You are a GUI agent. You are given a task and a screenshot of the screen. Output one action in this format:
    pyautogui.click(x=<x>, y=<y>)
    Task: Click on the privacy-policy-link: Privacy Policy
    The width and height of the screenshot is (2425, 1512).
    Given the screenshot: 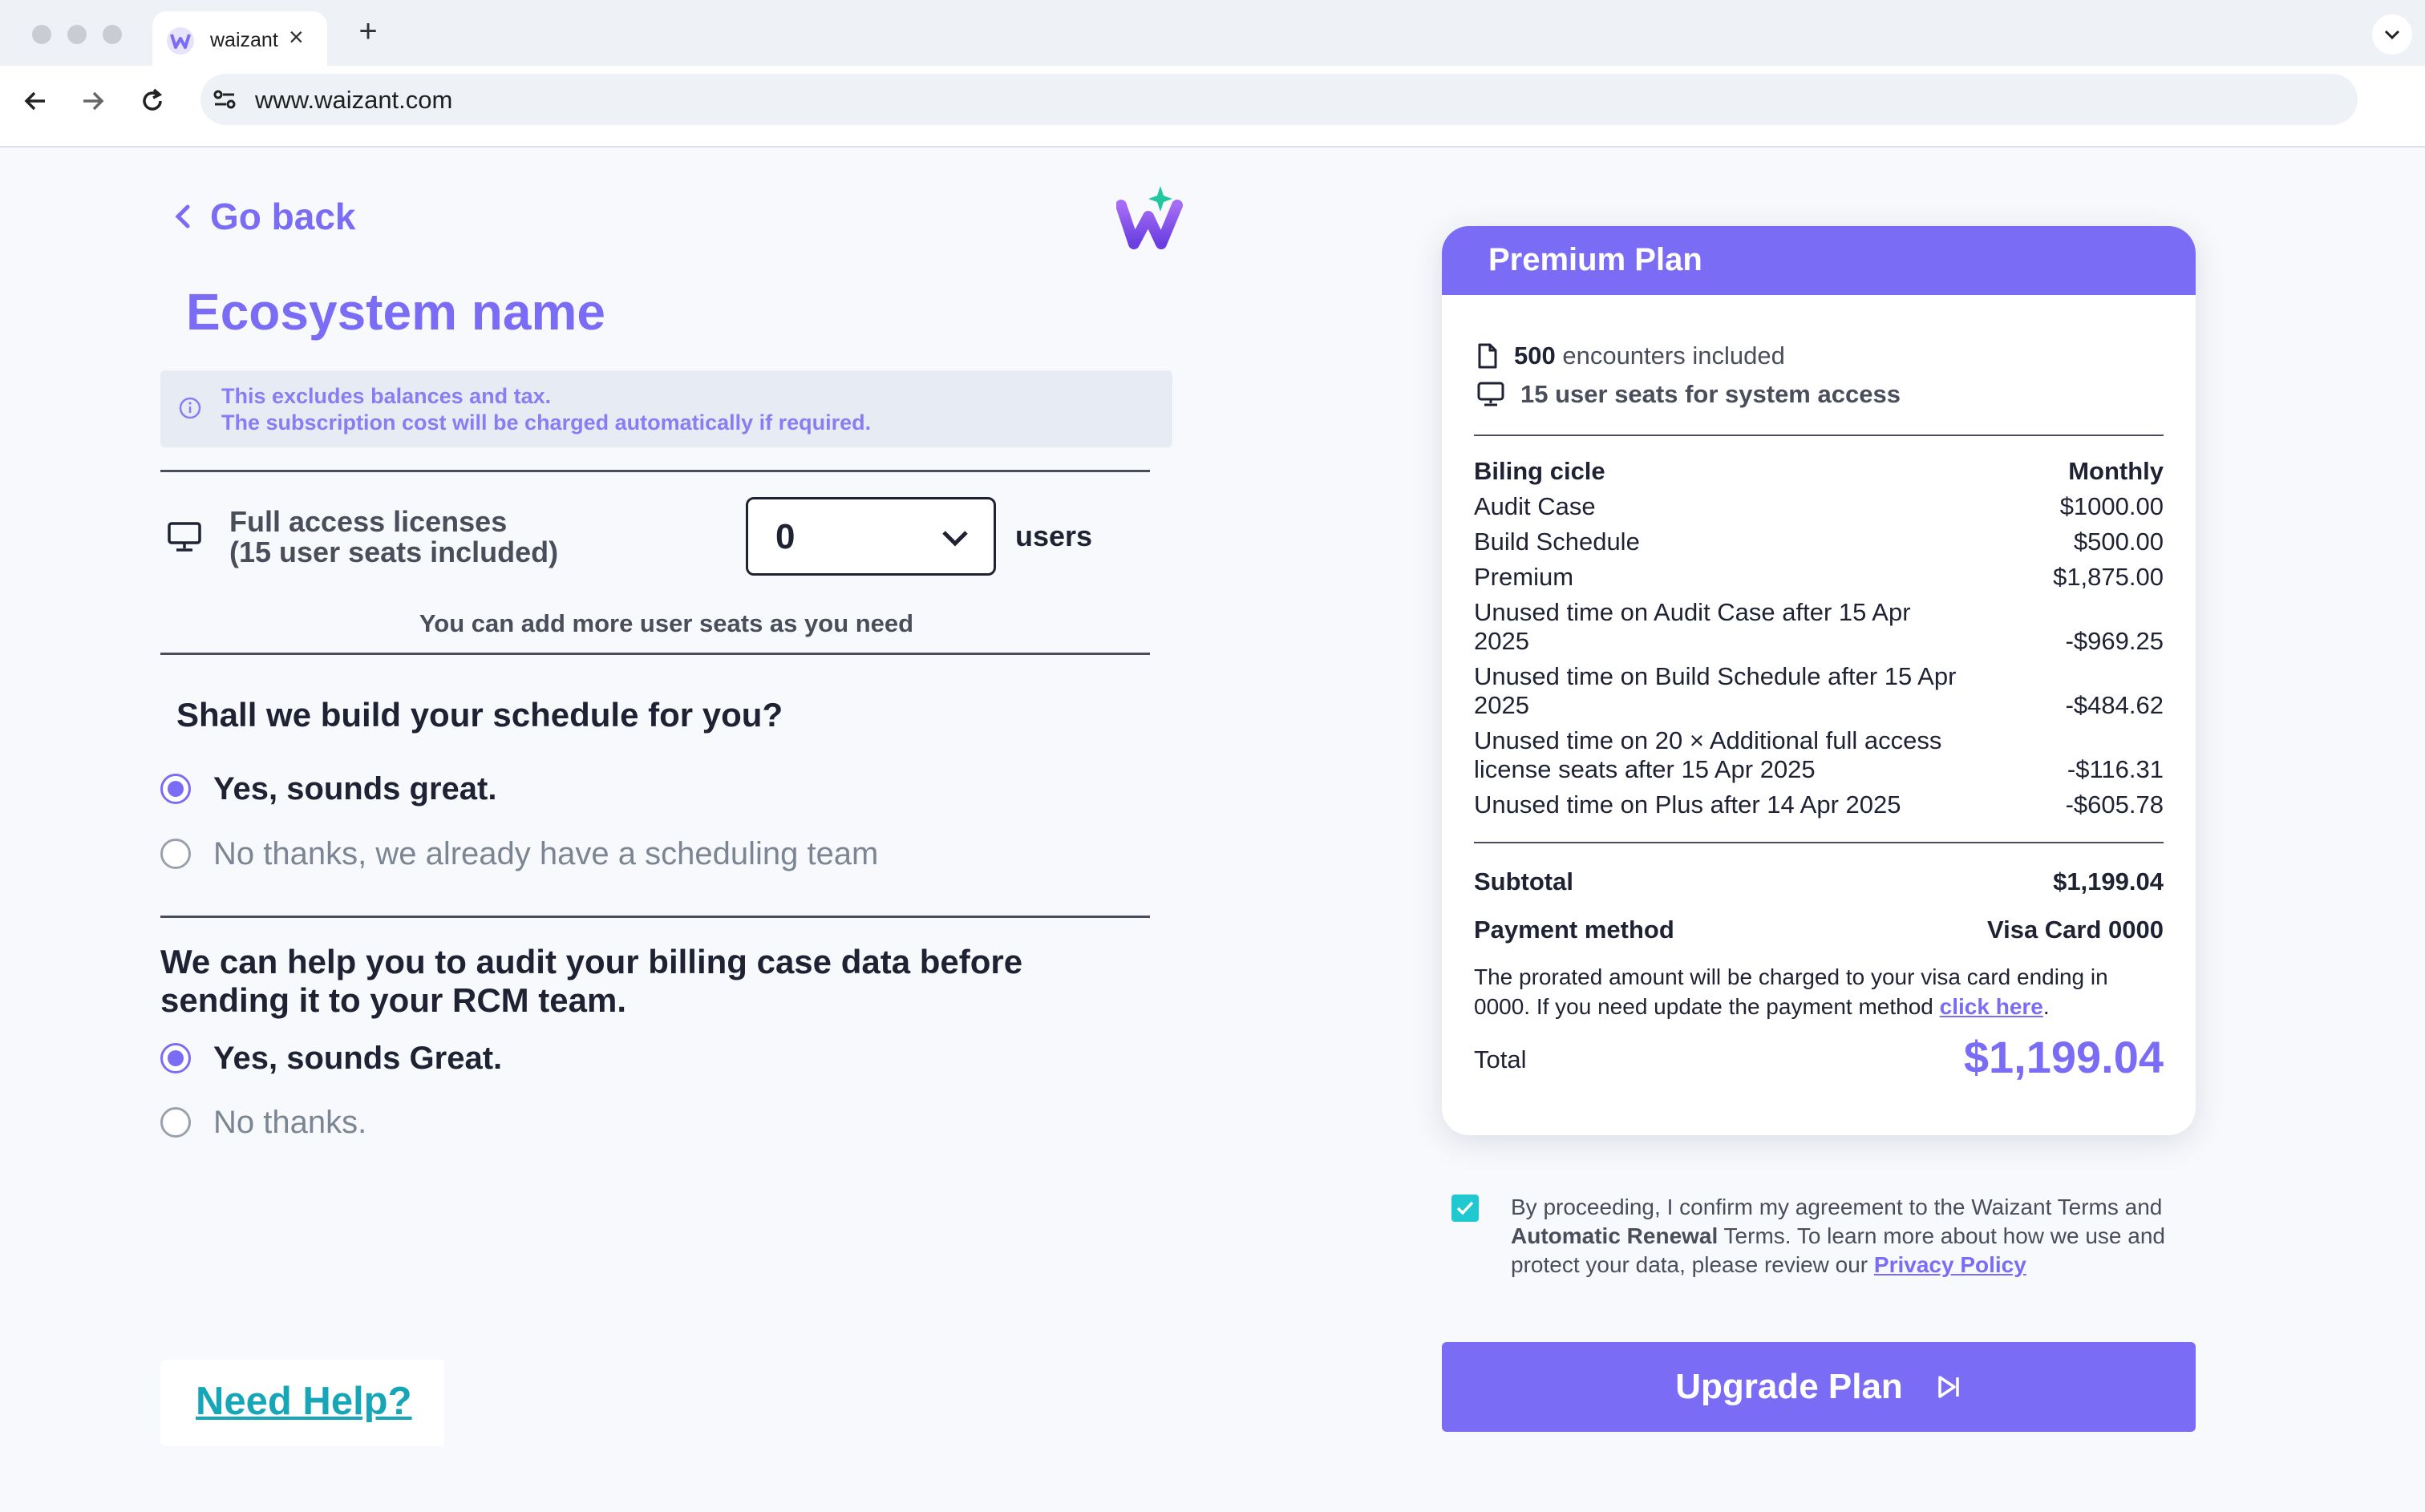 What is the action you would take?
    pyautogui.click(x=1950, y=1264)
    